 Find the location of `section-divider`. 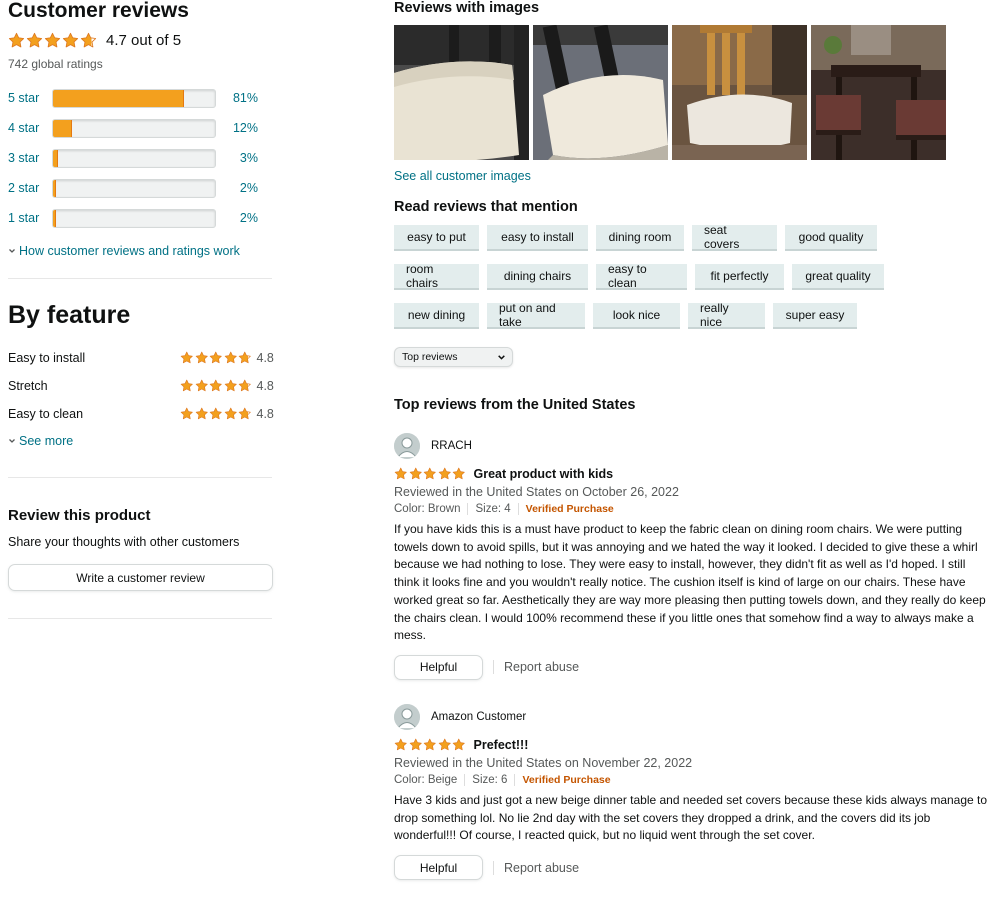

section-divider is located at coordinates (140, 477).